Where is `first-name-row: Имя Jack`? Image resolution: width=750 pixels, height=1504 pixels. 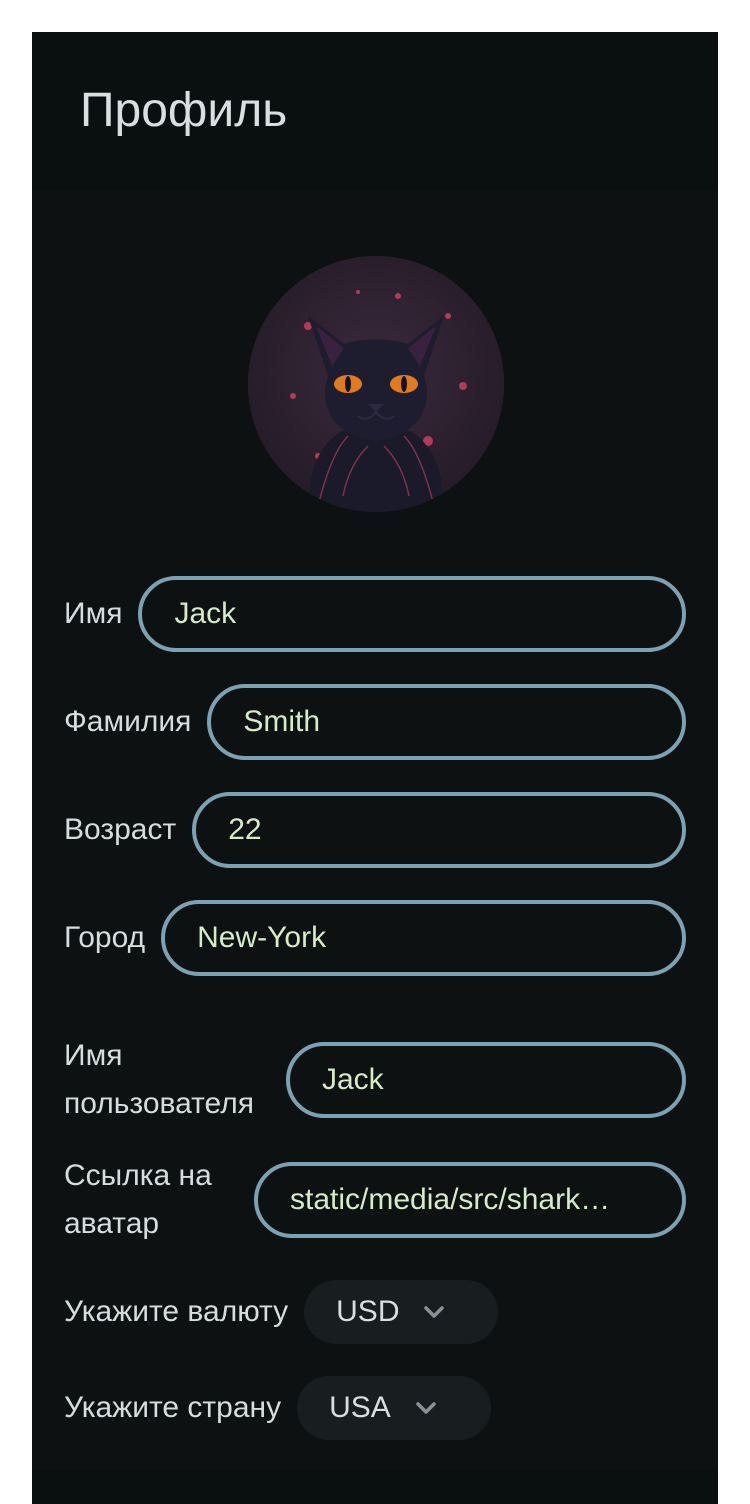 first-name-row: Имя Jack is located at coordinates (375, 614).